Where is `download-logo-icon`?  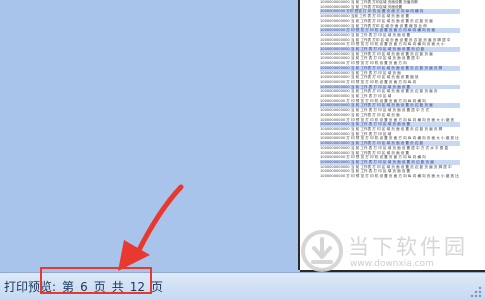 download-logo-icon is located at coordinates (322, 251).